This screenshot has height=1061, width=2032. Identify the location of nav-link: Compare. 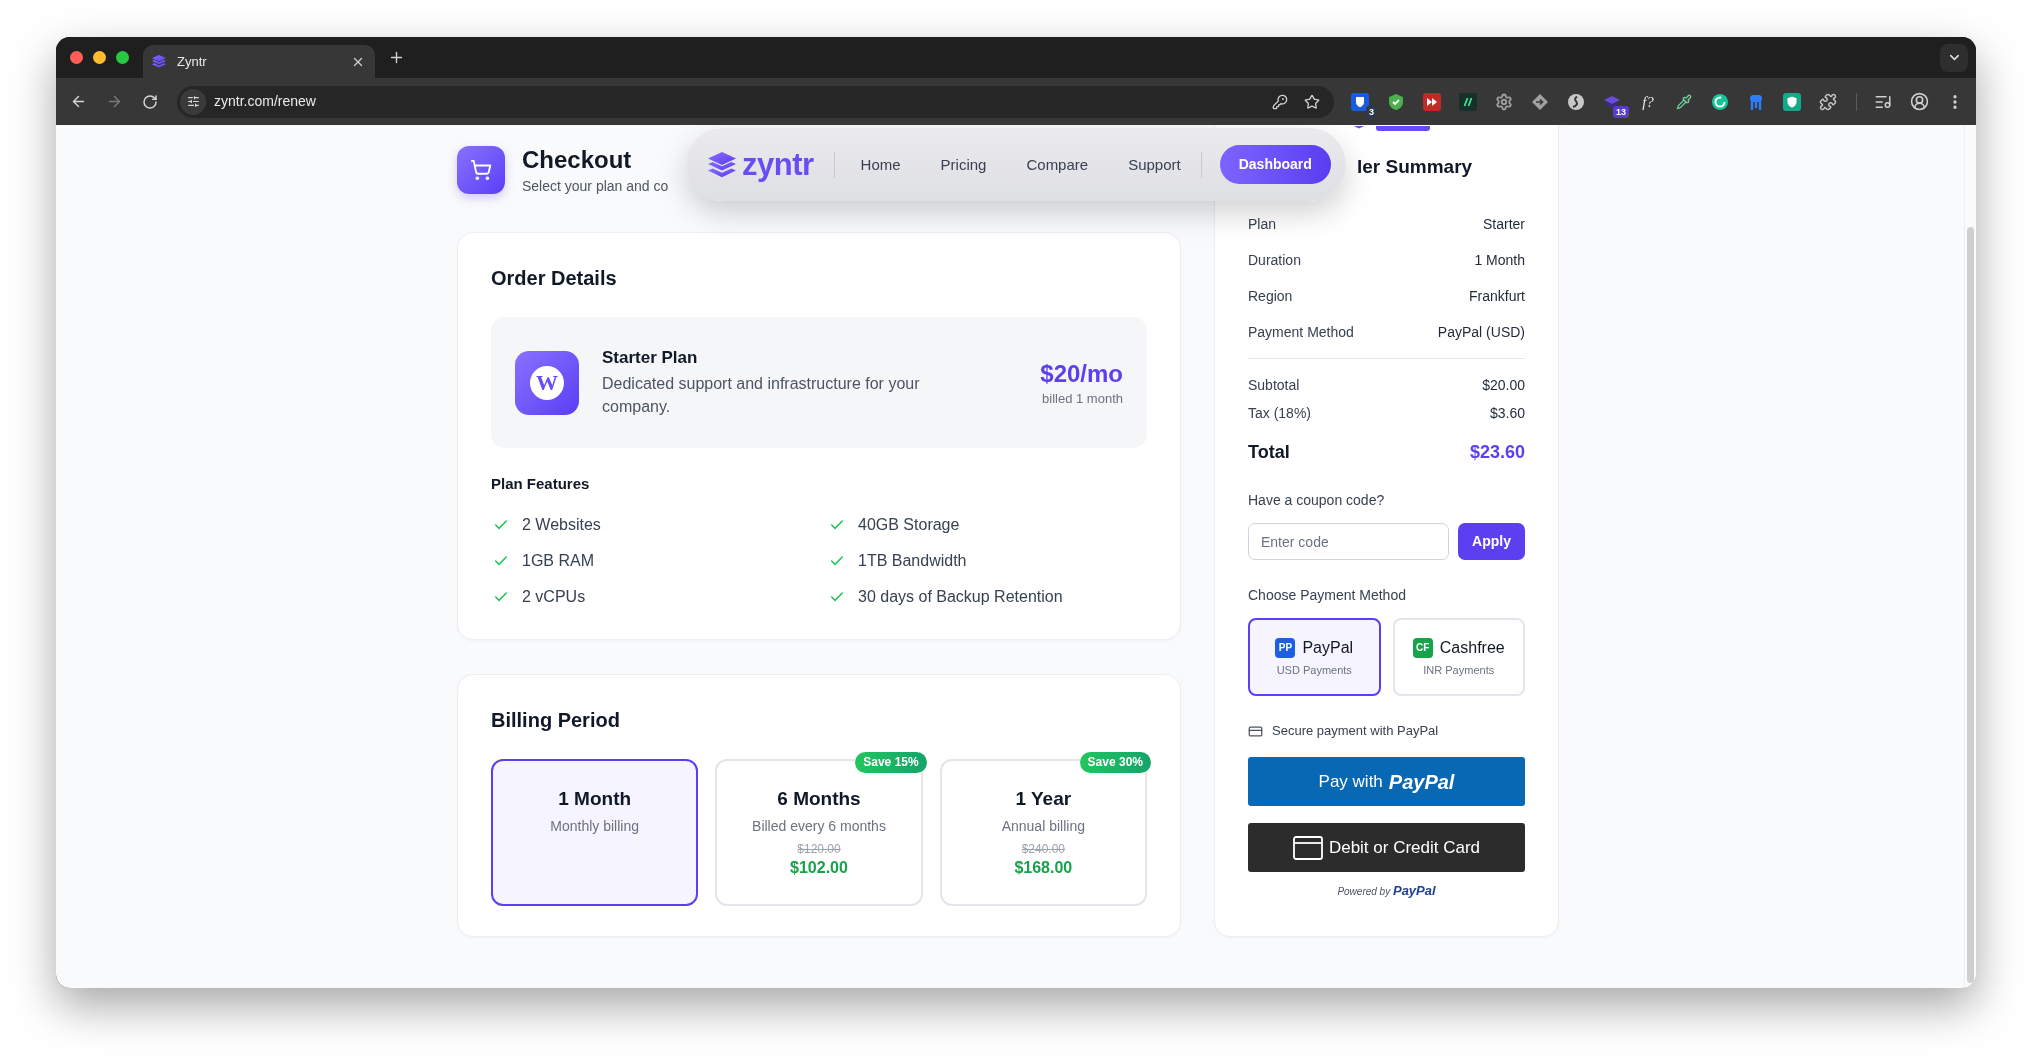
(1057, 164).